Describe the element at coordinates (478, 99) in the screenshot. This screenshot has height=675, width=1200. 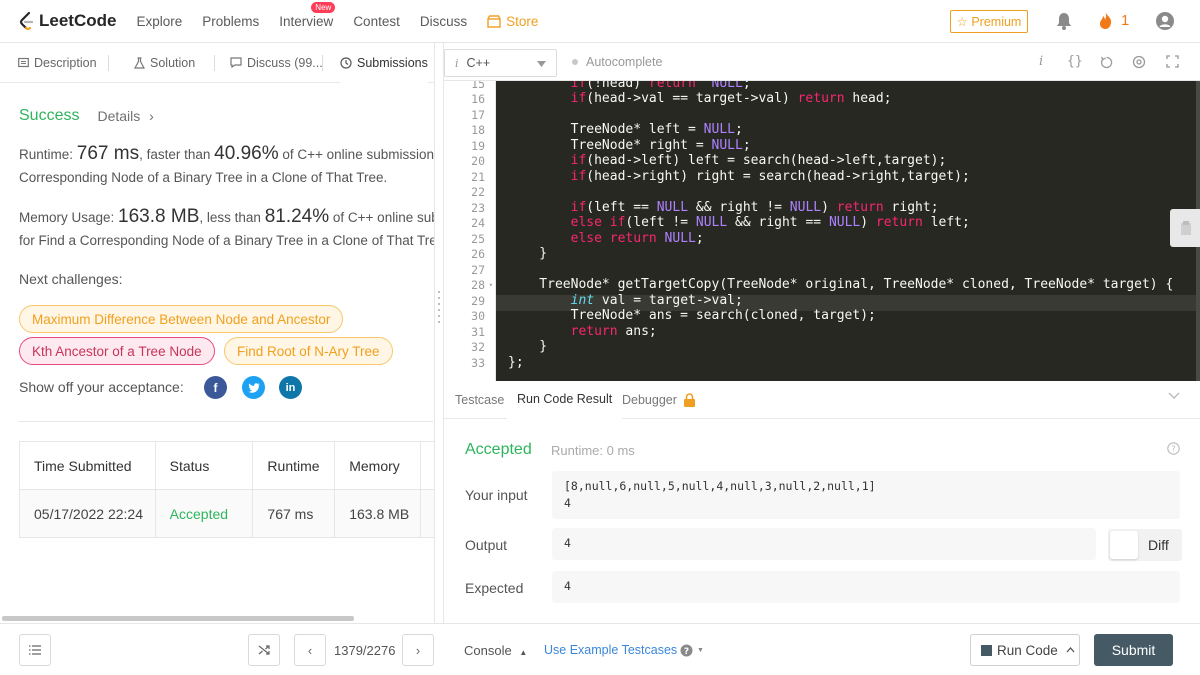
I see `line-number: 16` at that location.